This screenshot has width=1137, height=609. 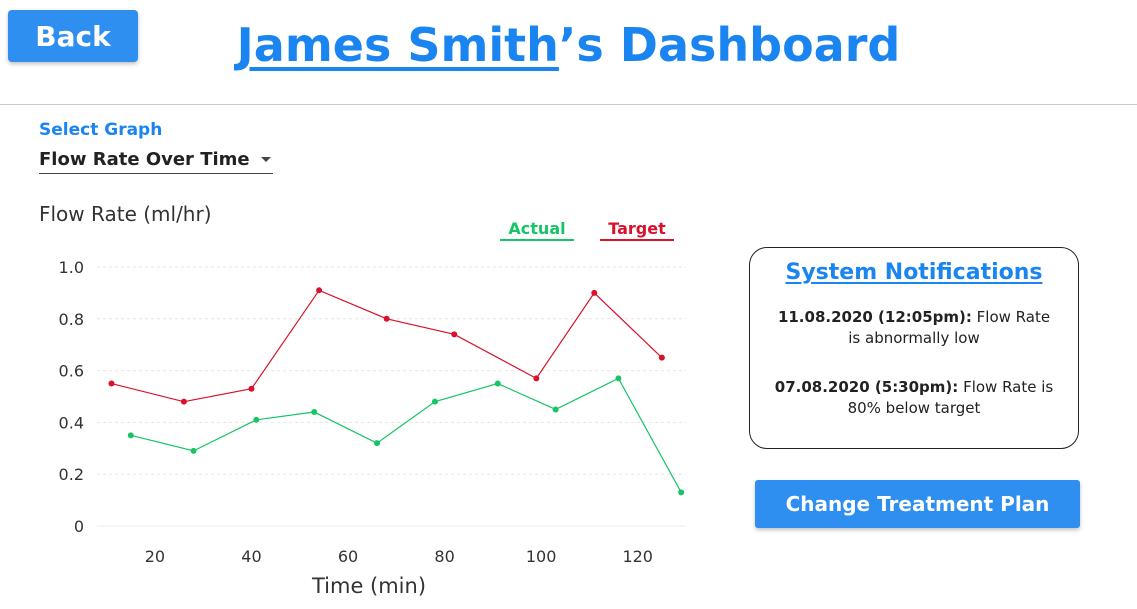 What do you see at coordinates (874, 317) in the screenshot?
I see `notification-date: 11.08.2020 (12:05pm):` at bounding box center [874, 317].